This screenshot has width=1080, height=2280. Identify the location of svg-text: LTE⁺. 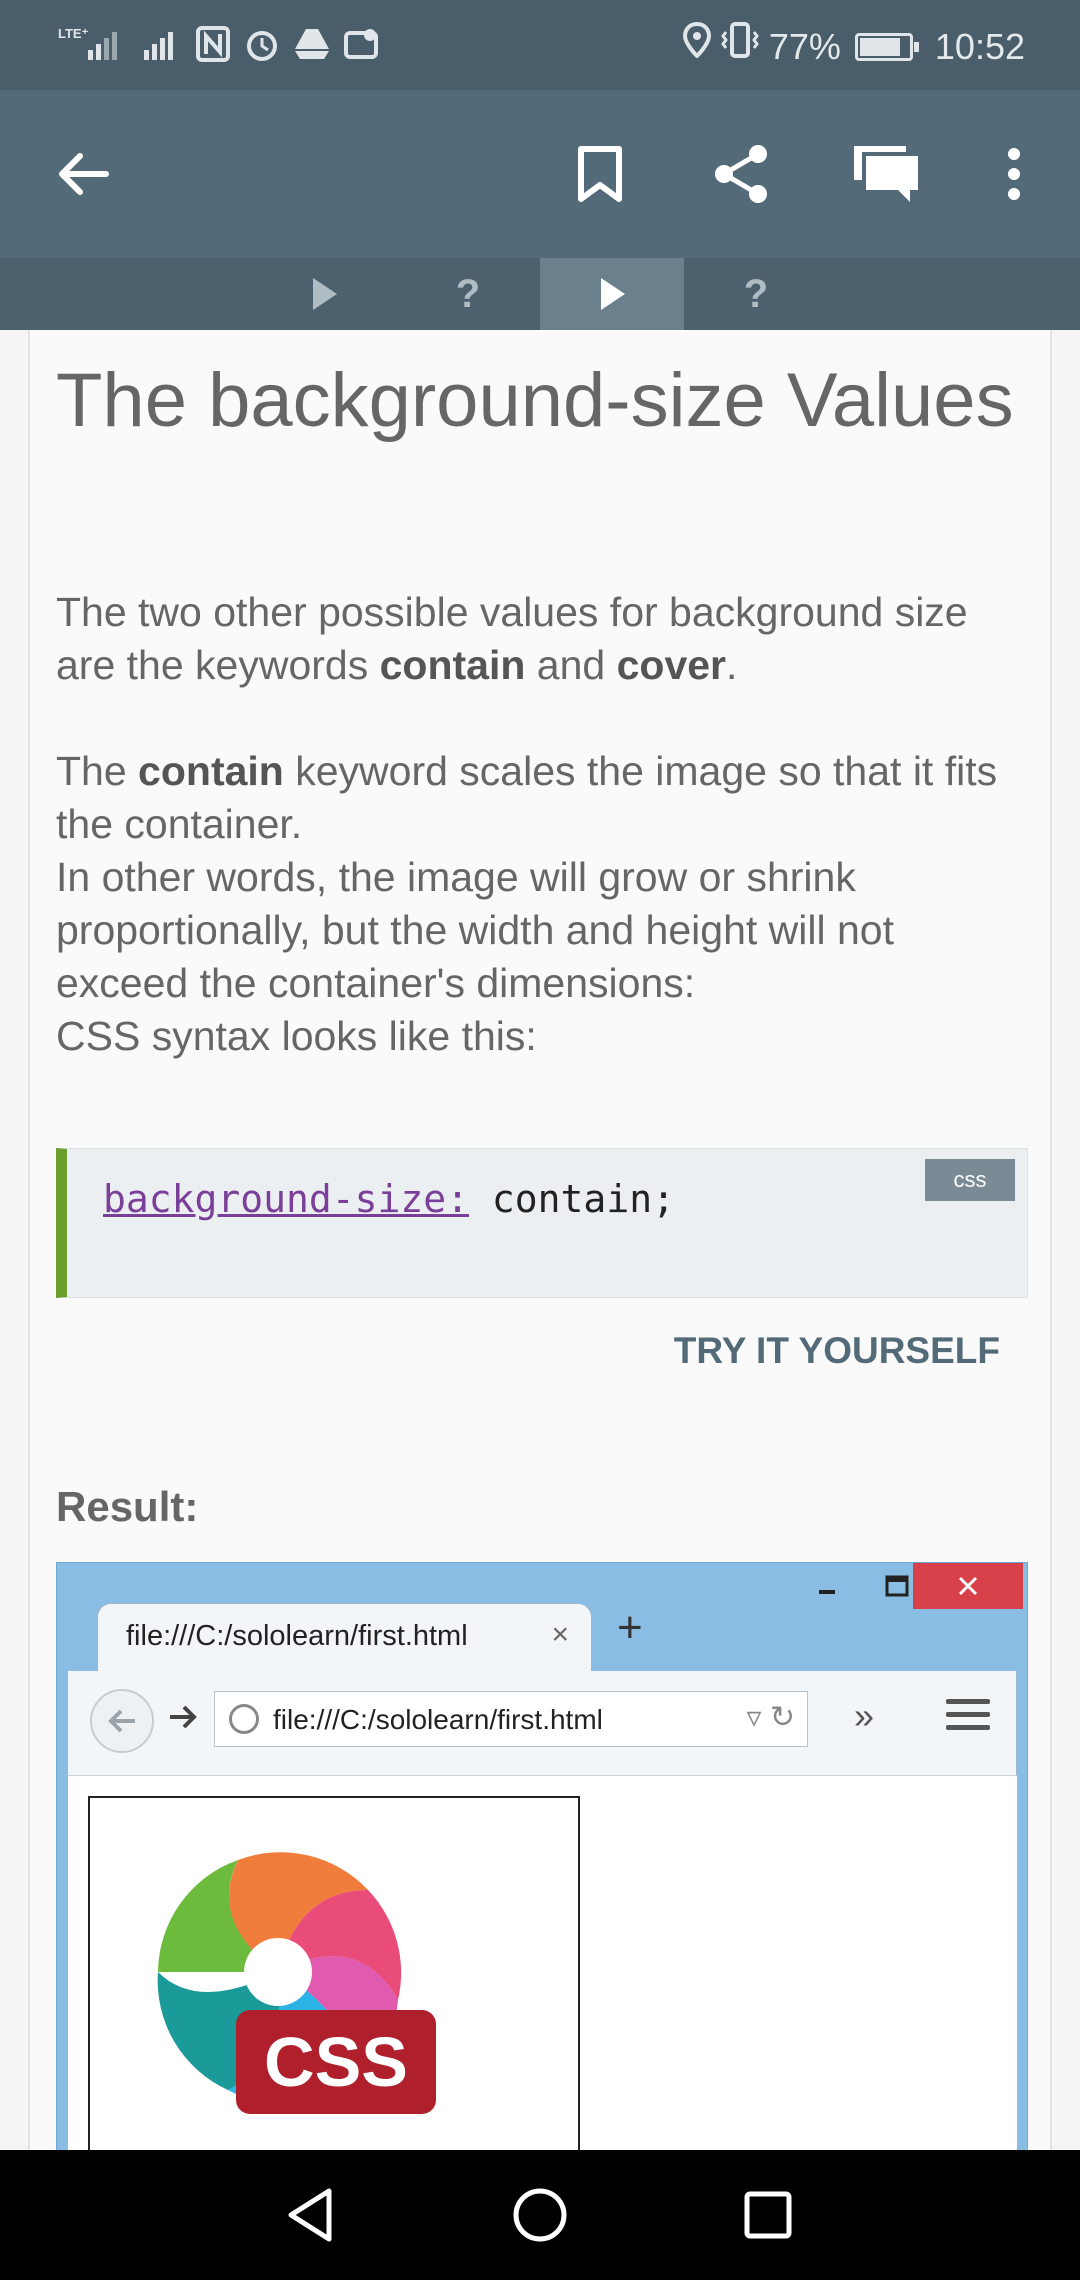
(73, 33).